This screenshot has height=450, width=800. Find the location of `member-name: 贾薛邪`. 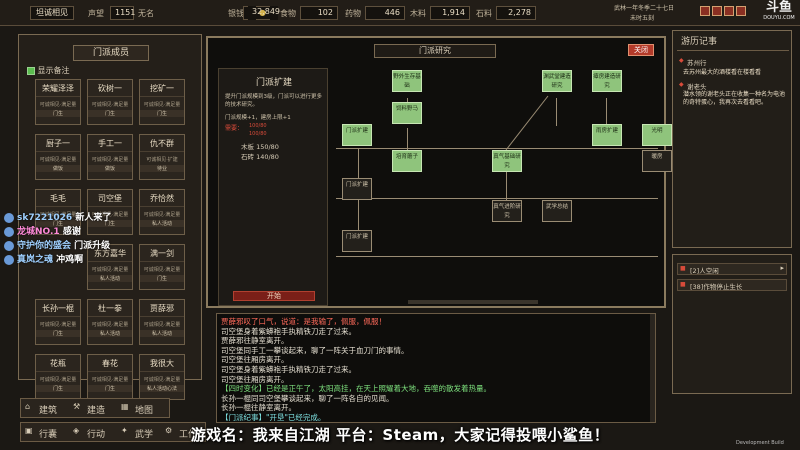

member-name: 贾薛邪 is located at coordinates (162, 310).